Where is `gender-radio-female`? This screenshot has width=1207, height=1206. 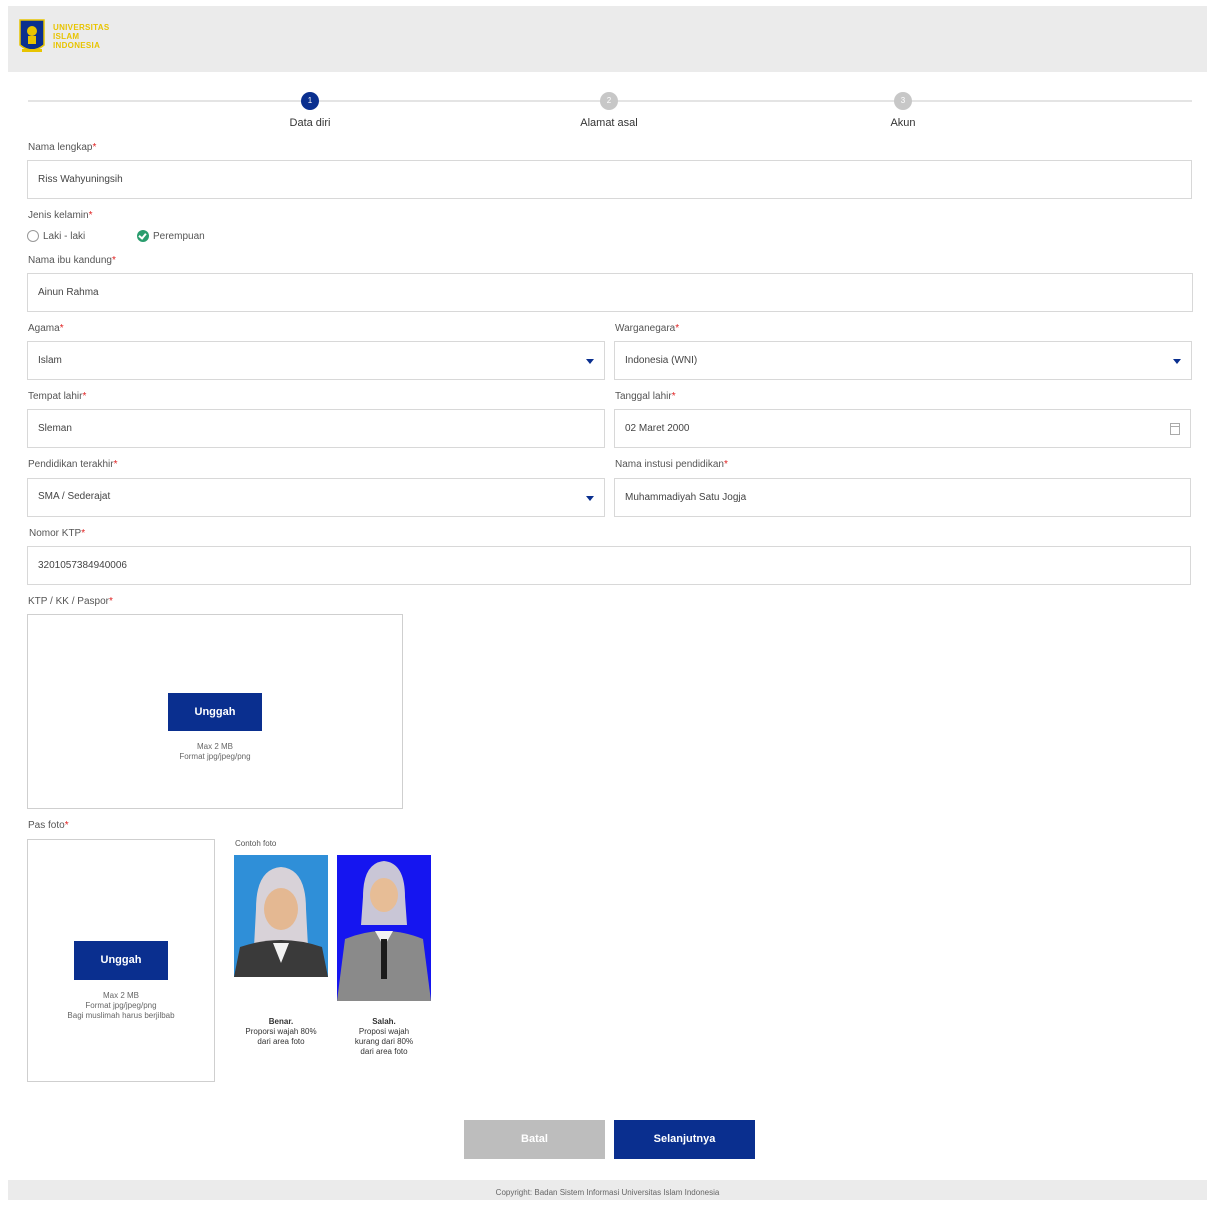
gender-radio-female is located at coordinates (143, 236).